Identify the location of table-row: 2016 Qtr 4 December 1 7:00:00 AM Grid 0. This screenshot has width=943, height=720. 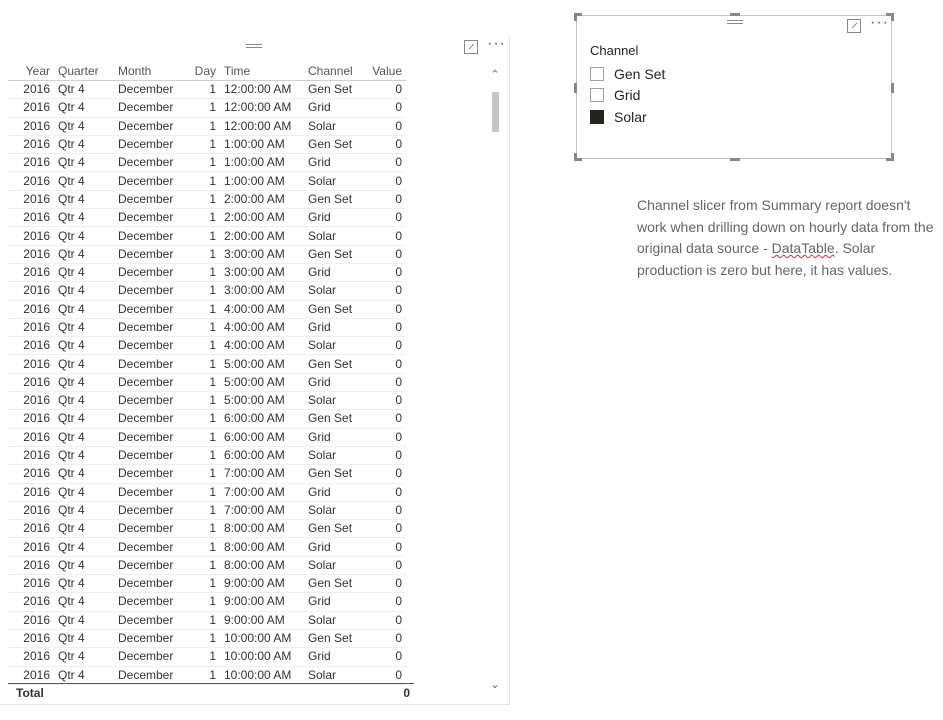
(207, 492).